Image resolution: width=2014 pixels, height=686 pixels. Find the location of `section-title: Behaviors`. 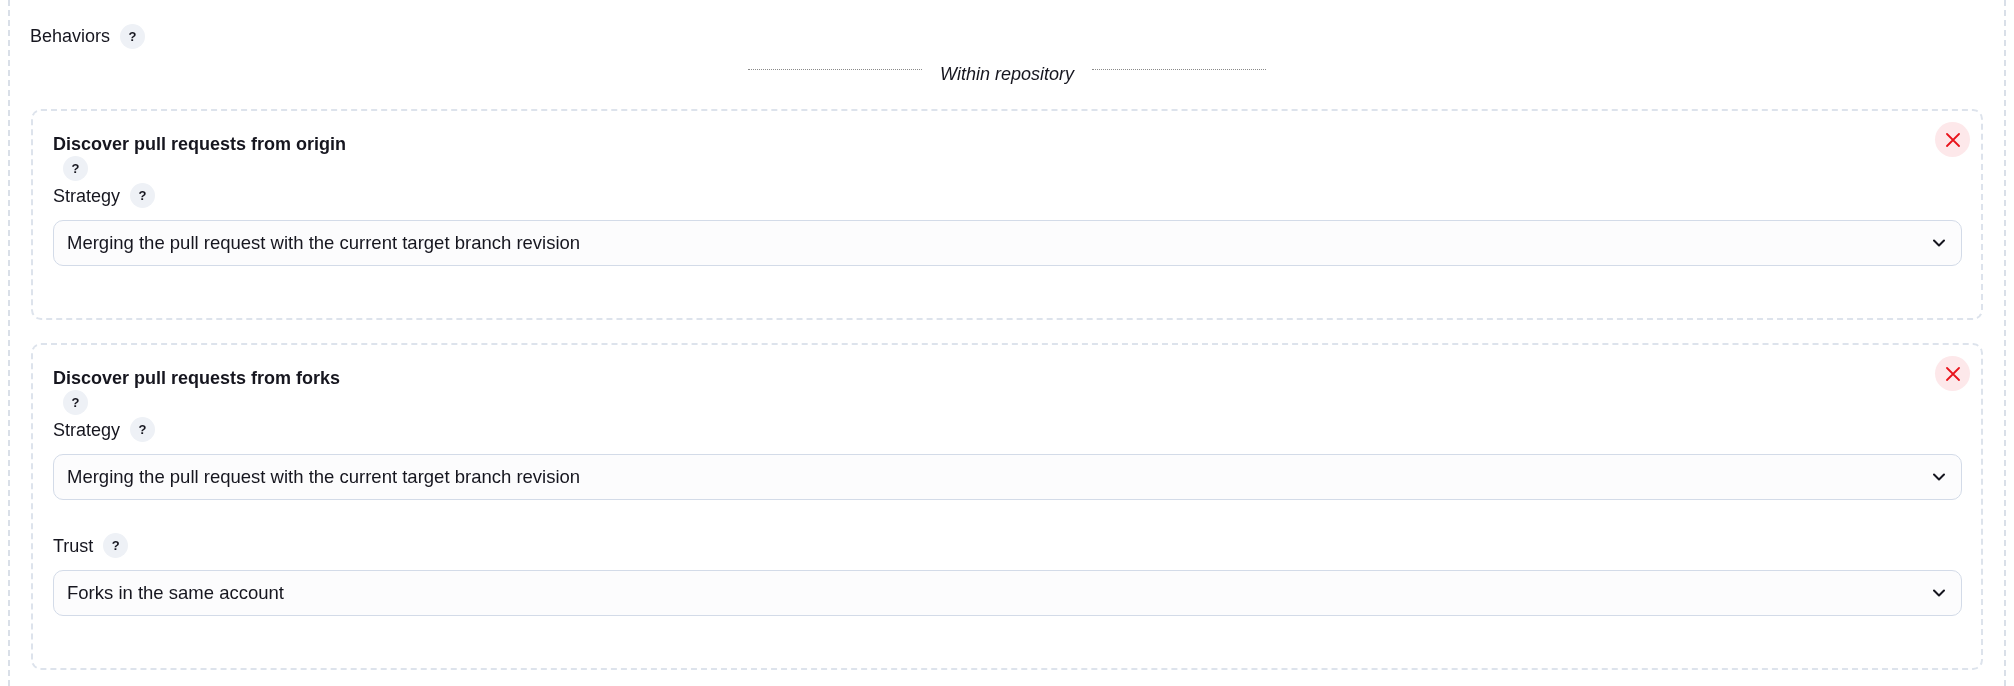

section-title: Behaviors is located at coordinates (70, 36).